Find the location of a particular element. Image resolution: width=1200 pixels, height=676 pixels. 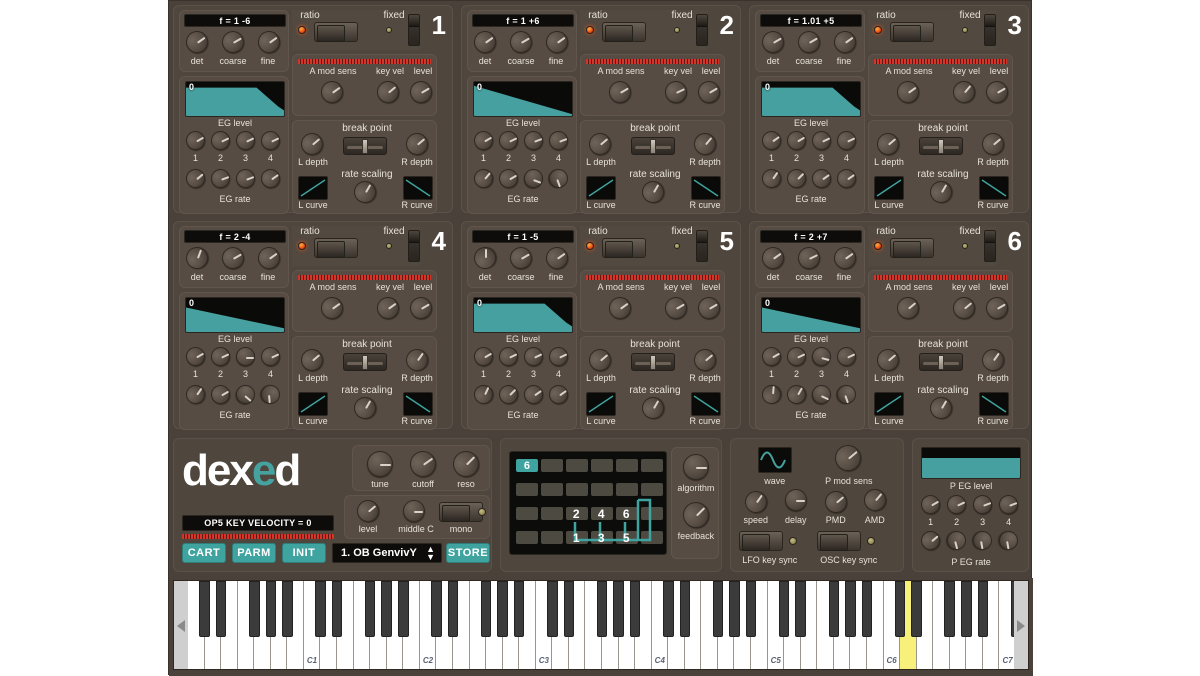

store-button: STORE is located at coordinates (468, 553).